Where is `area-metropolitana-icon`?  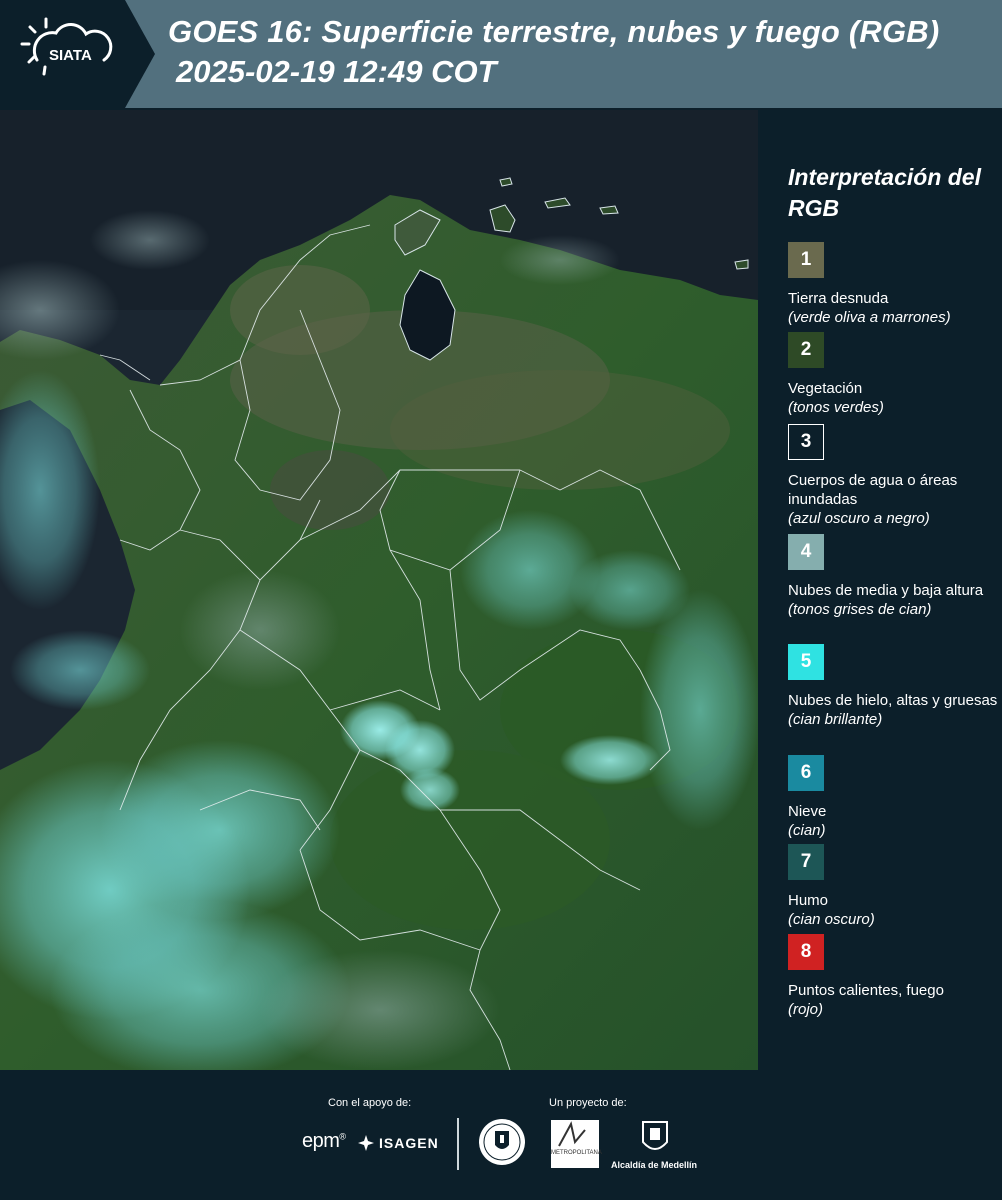
area-metropolitana-icon is located at coordinates (572, 1134).